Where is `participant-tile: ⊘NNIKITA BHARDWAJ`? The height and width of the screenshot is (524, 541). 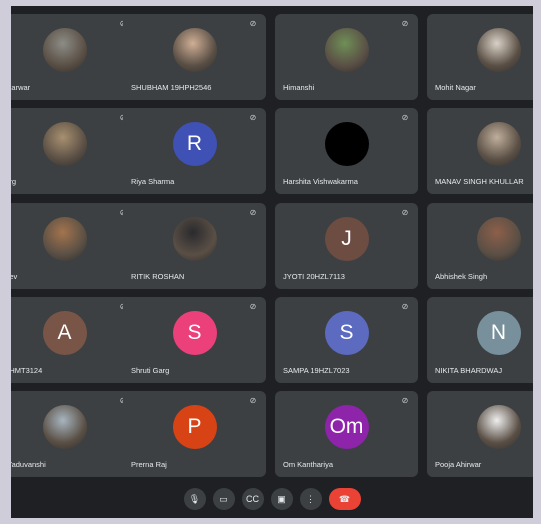
participant-tile: ⊘NNIKITA BHARDWAJ is located at coordinates (480, 340).